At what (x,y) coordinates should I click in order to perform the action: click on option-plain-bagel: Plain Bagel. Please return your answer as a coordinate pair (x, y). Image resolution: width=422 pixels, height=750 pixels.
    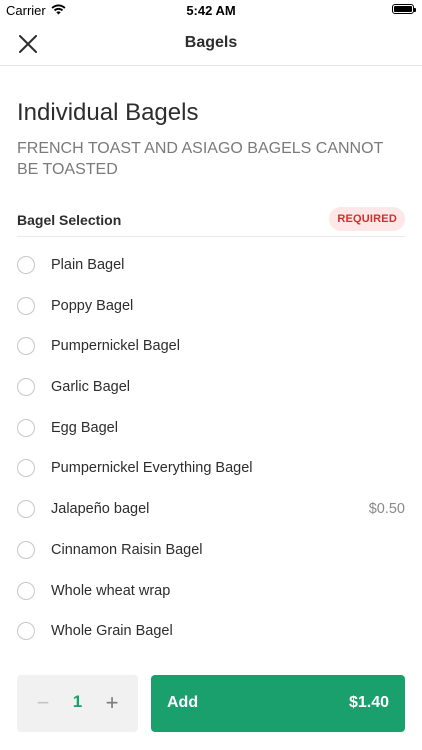
    Looking at the image, I should click on (211, 266).